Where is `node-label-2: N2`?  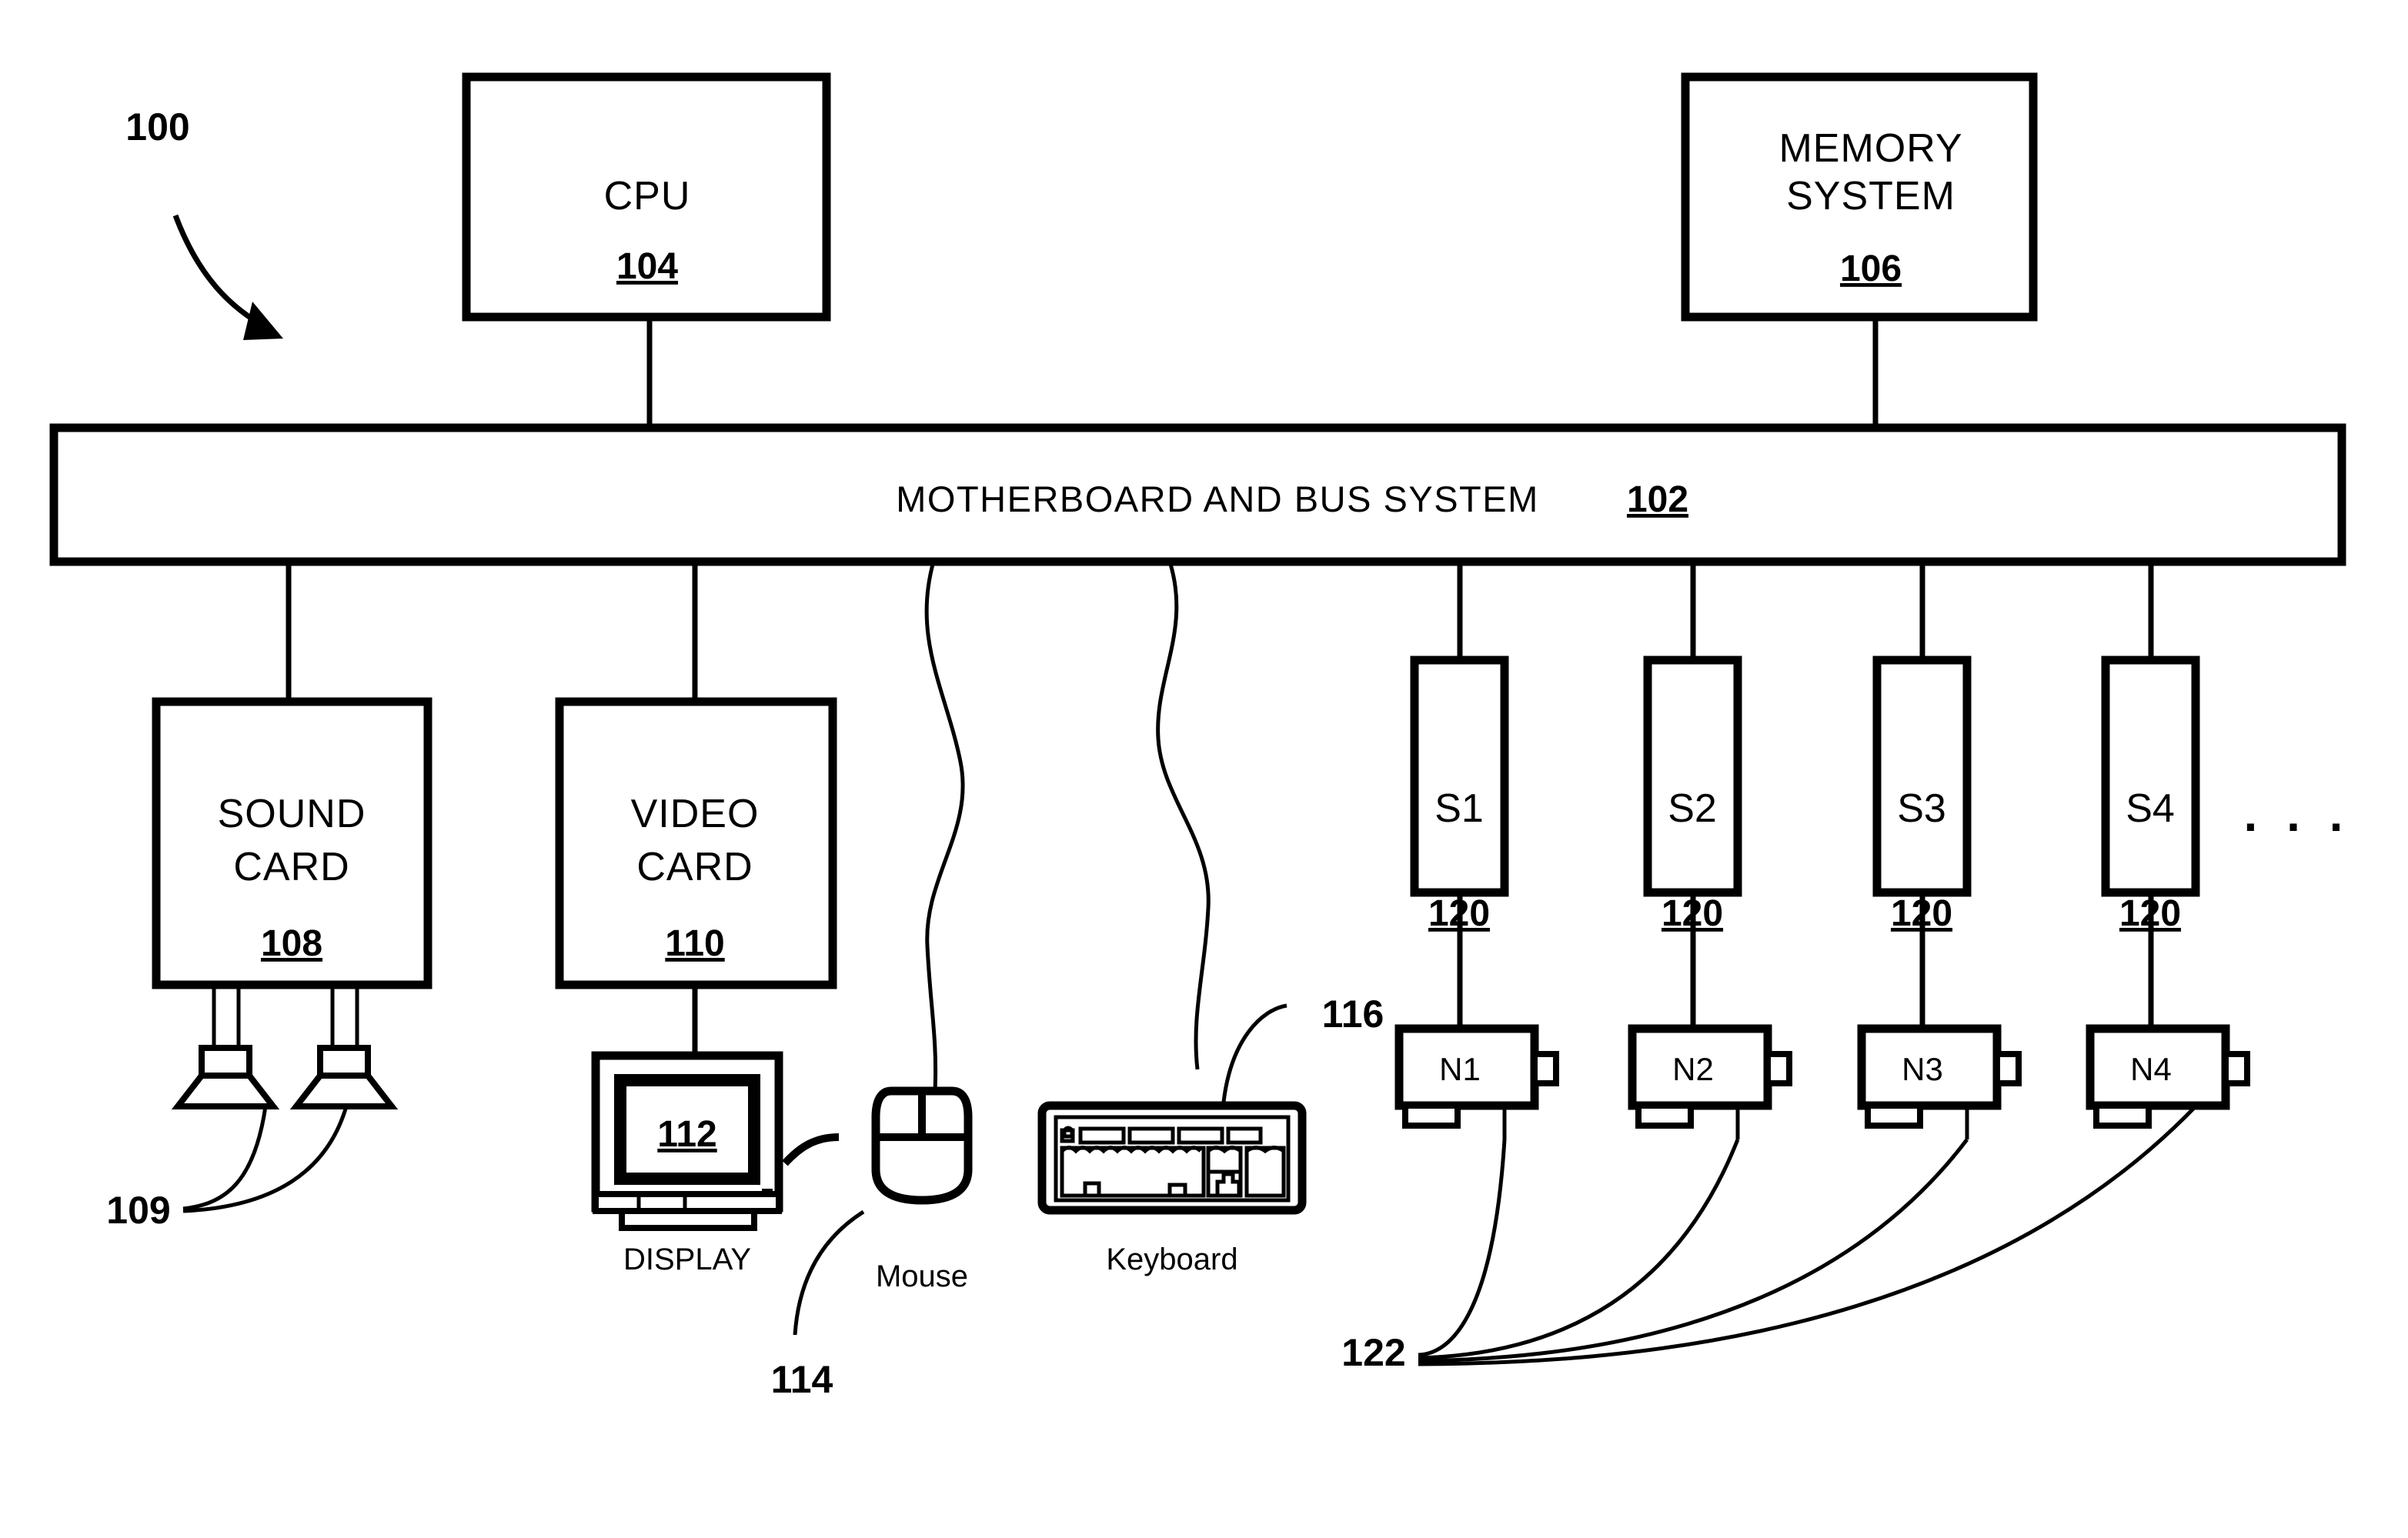
node-label-2: N2 is located at coordinates (1693, 1069).